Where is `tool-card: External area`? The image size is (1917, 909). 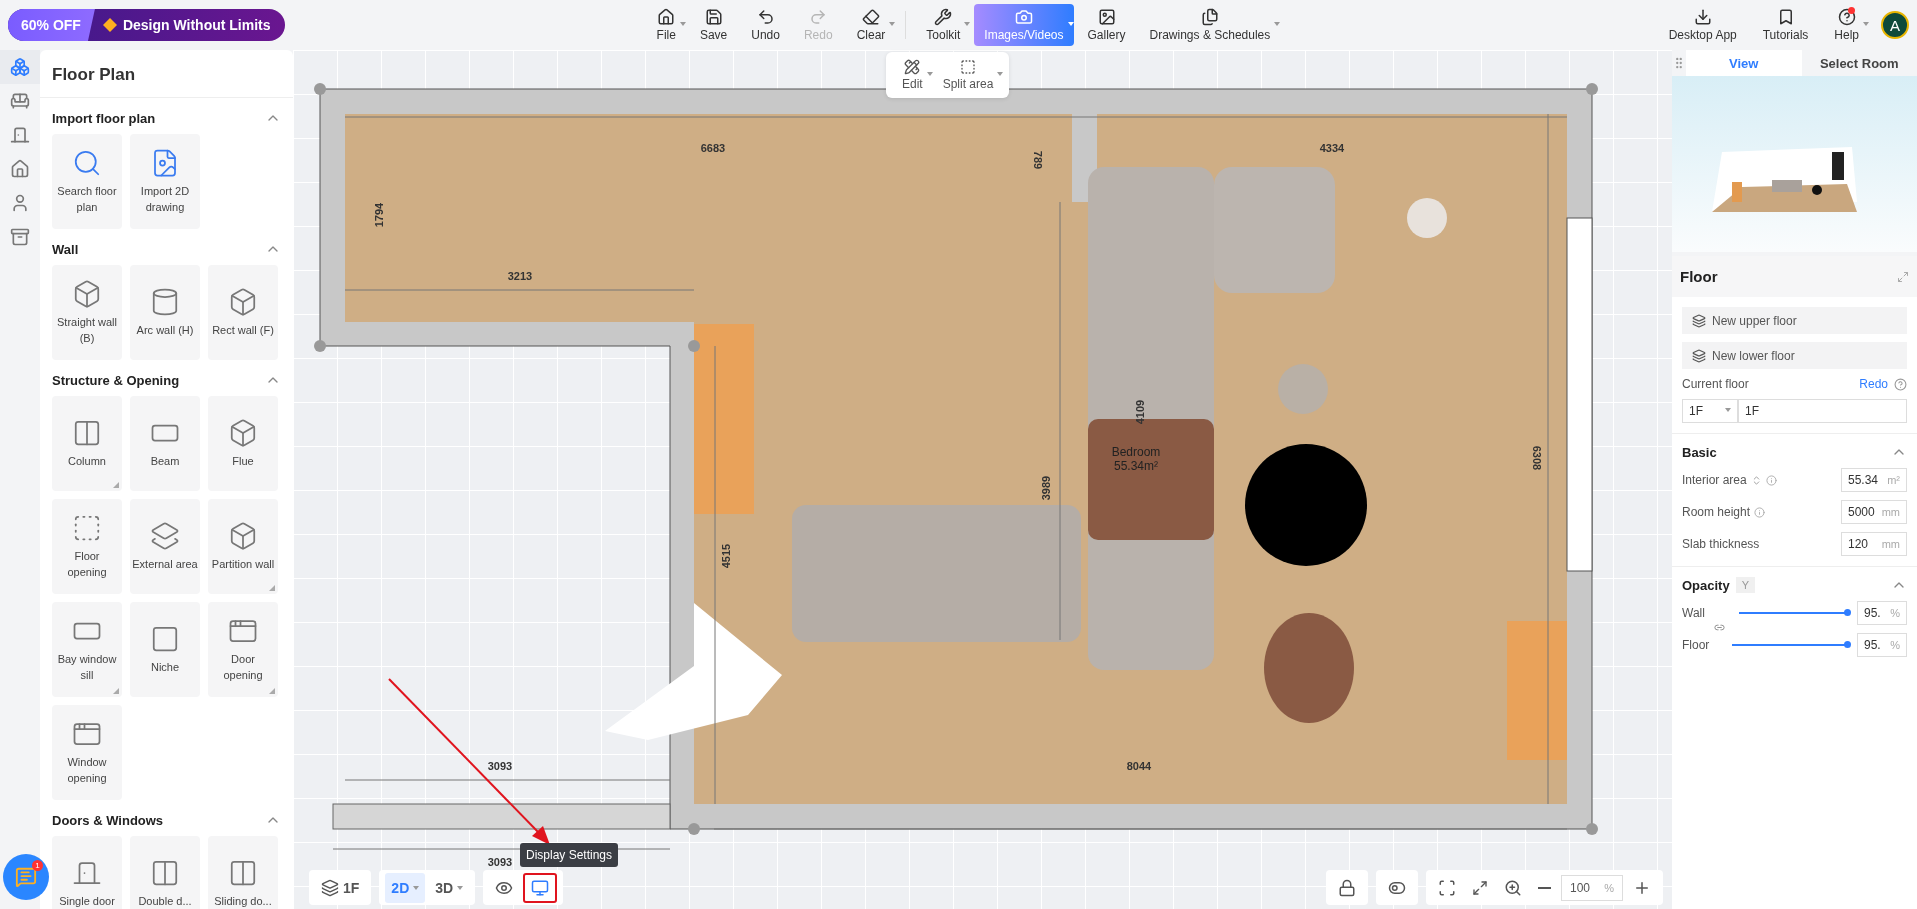
tool-card: External area is located at coordinates (165, 546).